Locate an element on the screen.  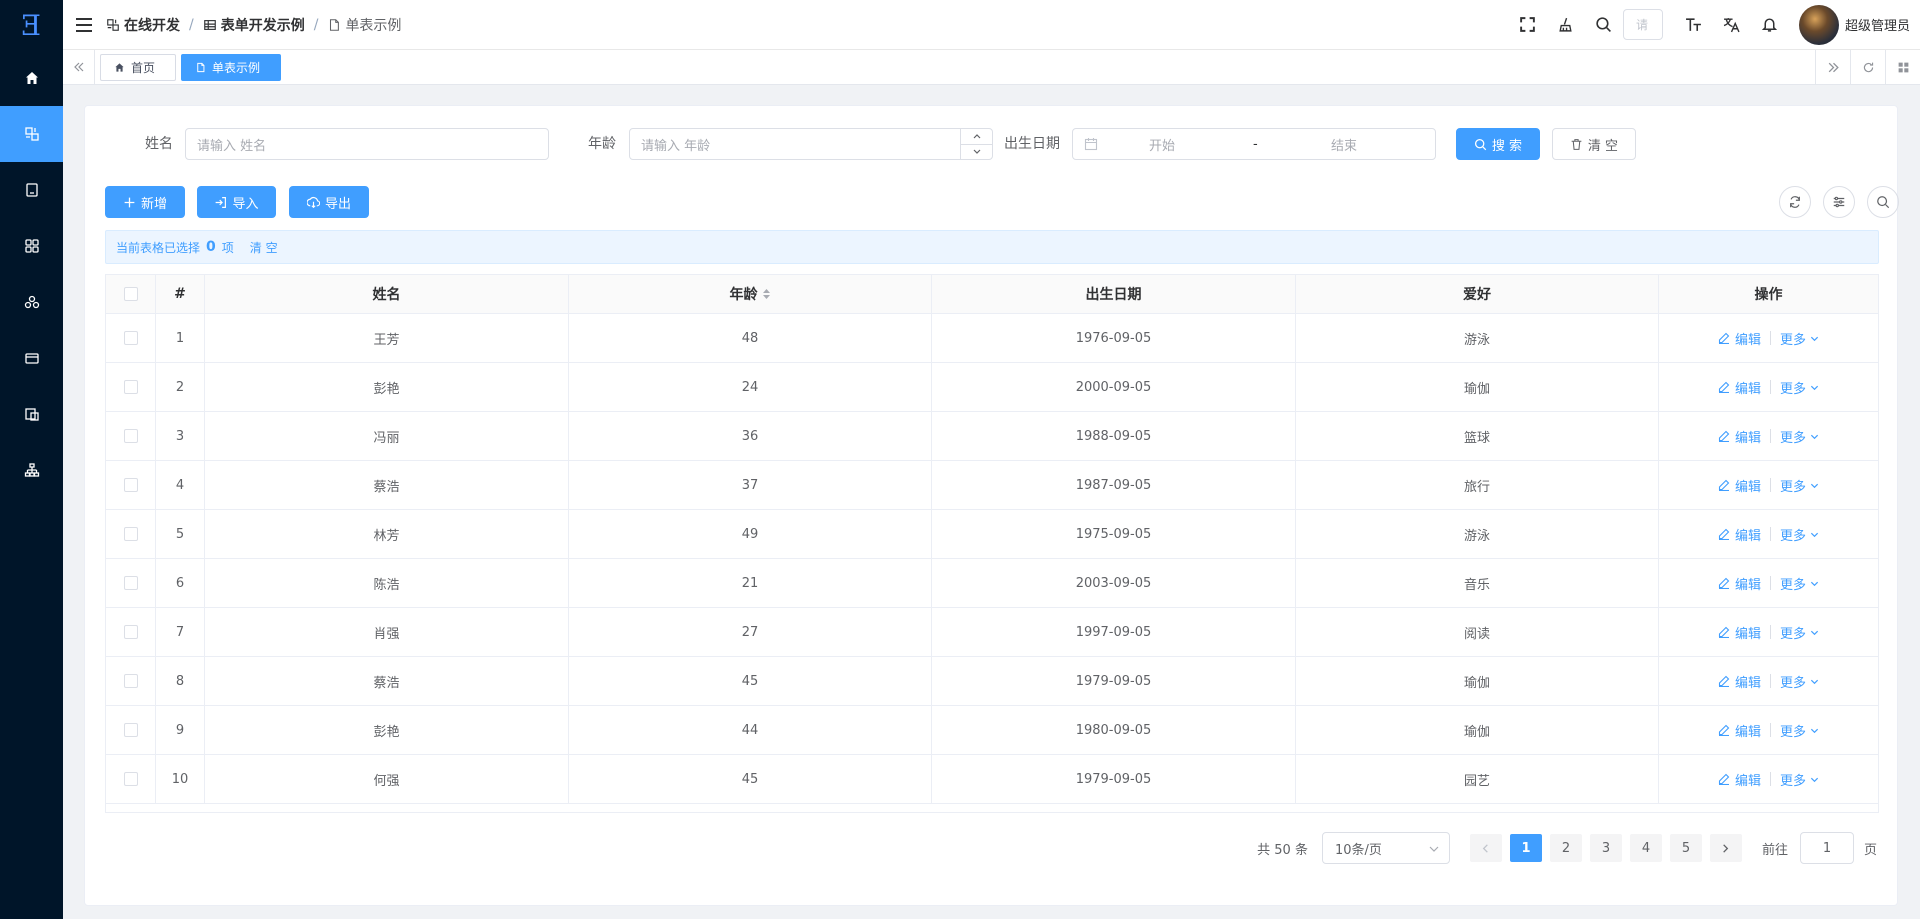
page-button: 4 is located at coordinates (1645, 848).